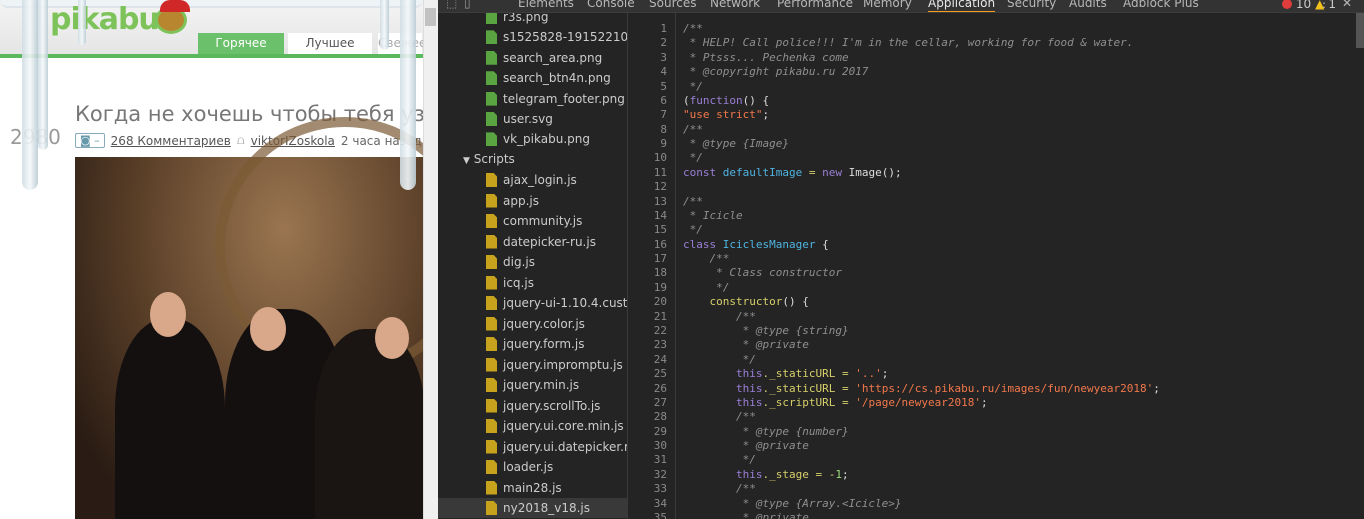 The height and width of the screenshot is (519, 1364). Describe the element at coordinates (556, 385) in the screenshot. I see `tree-file: jquery.min.js` at that location.